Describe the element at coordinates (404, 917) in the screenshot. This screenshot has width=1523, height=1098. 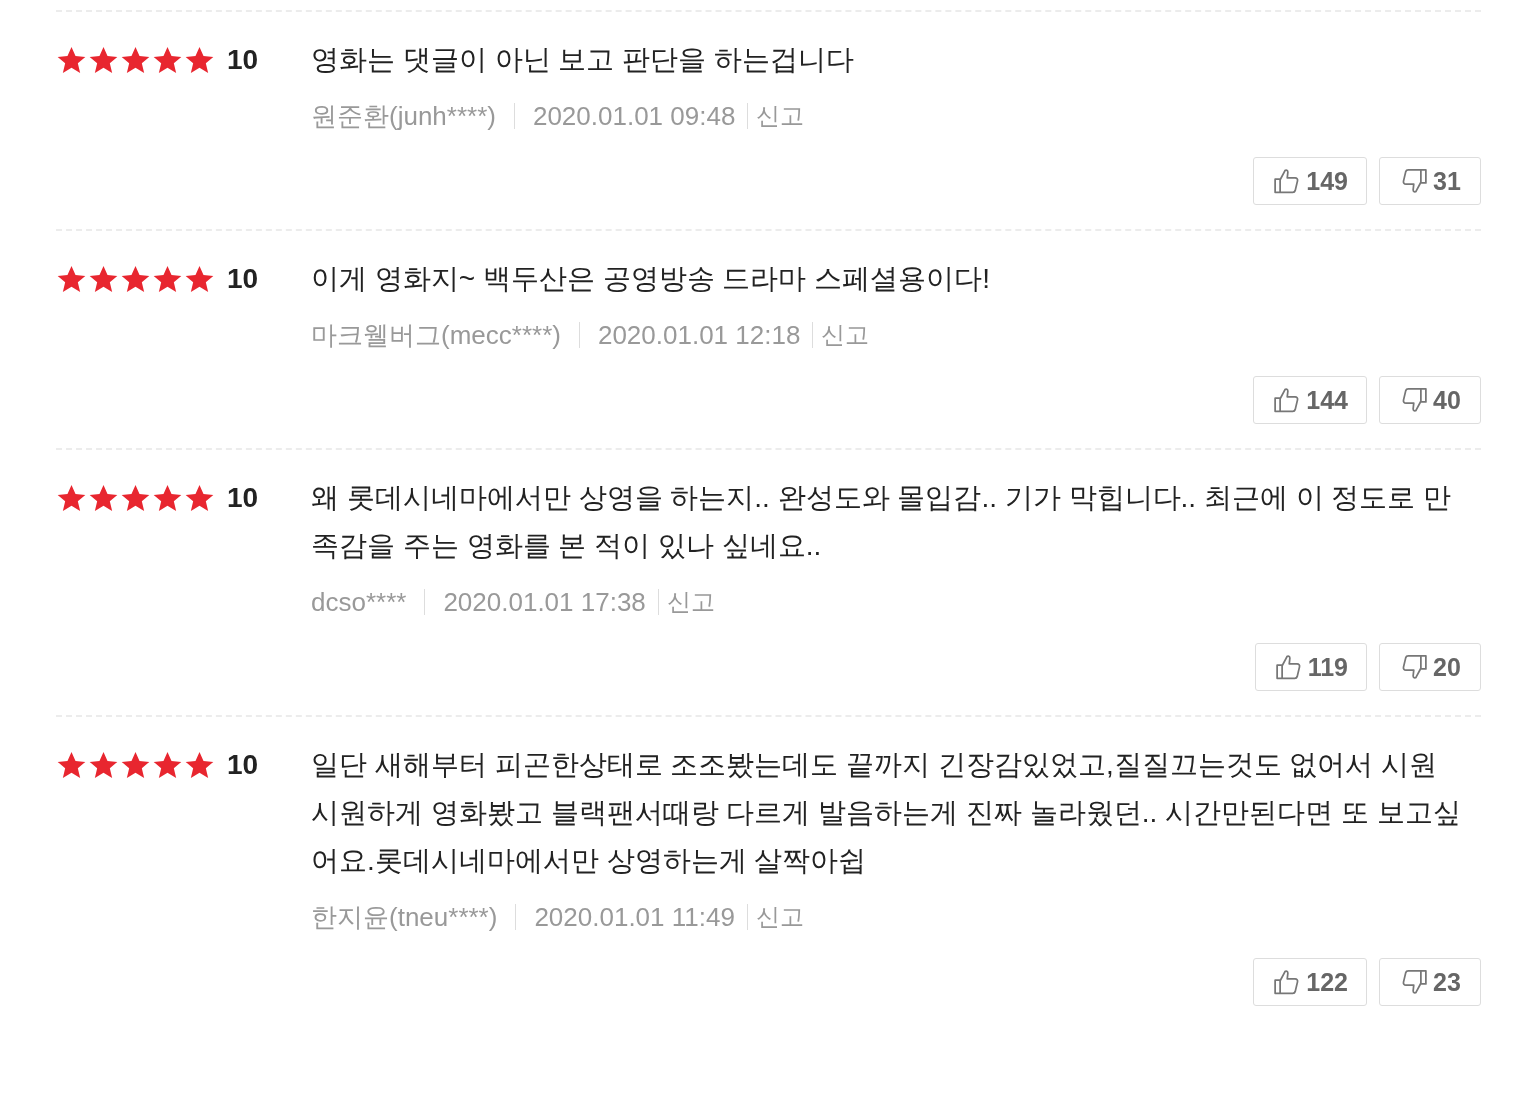
I see `author-name: 한지윤(tneu****)` at that location.